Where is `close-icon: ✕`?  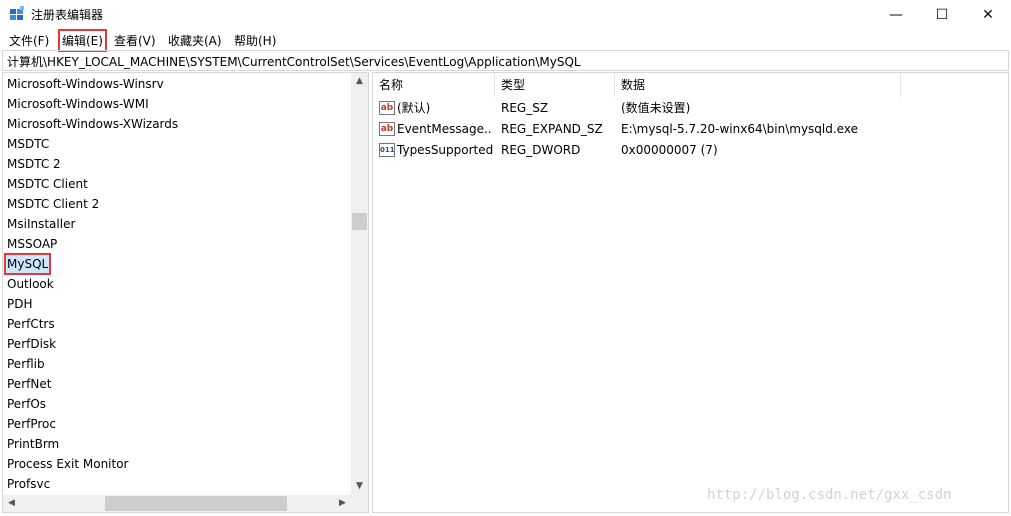
close-icon: ✕ is located at coordinates (988, 14).